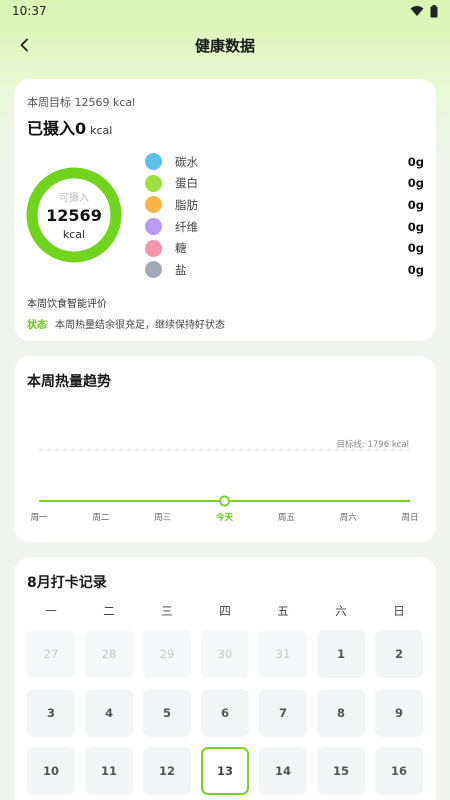 Image resolution: width=450 pixels, height=800 pixels. What do you see at coordinates (225, 771) in the screenshot?
I see `calendar-day-today: 13` at bounding box center [225, 771].